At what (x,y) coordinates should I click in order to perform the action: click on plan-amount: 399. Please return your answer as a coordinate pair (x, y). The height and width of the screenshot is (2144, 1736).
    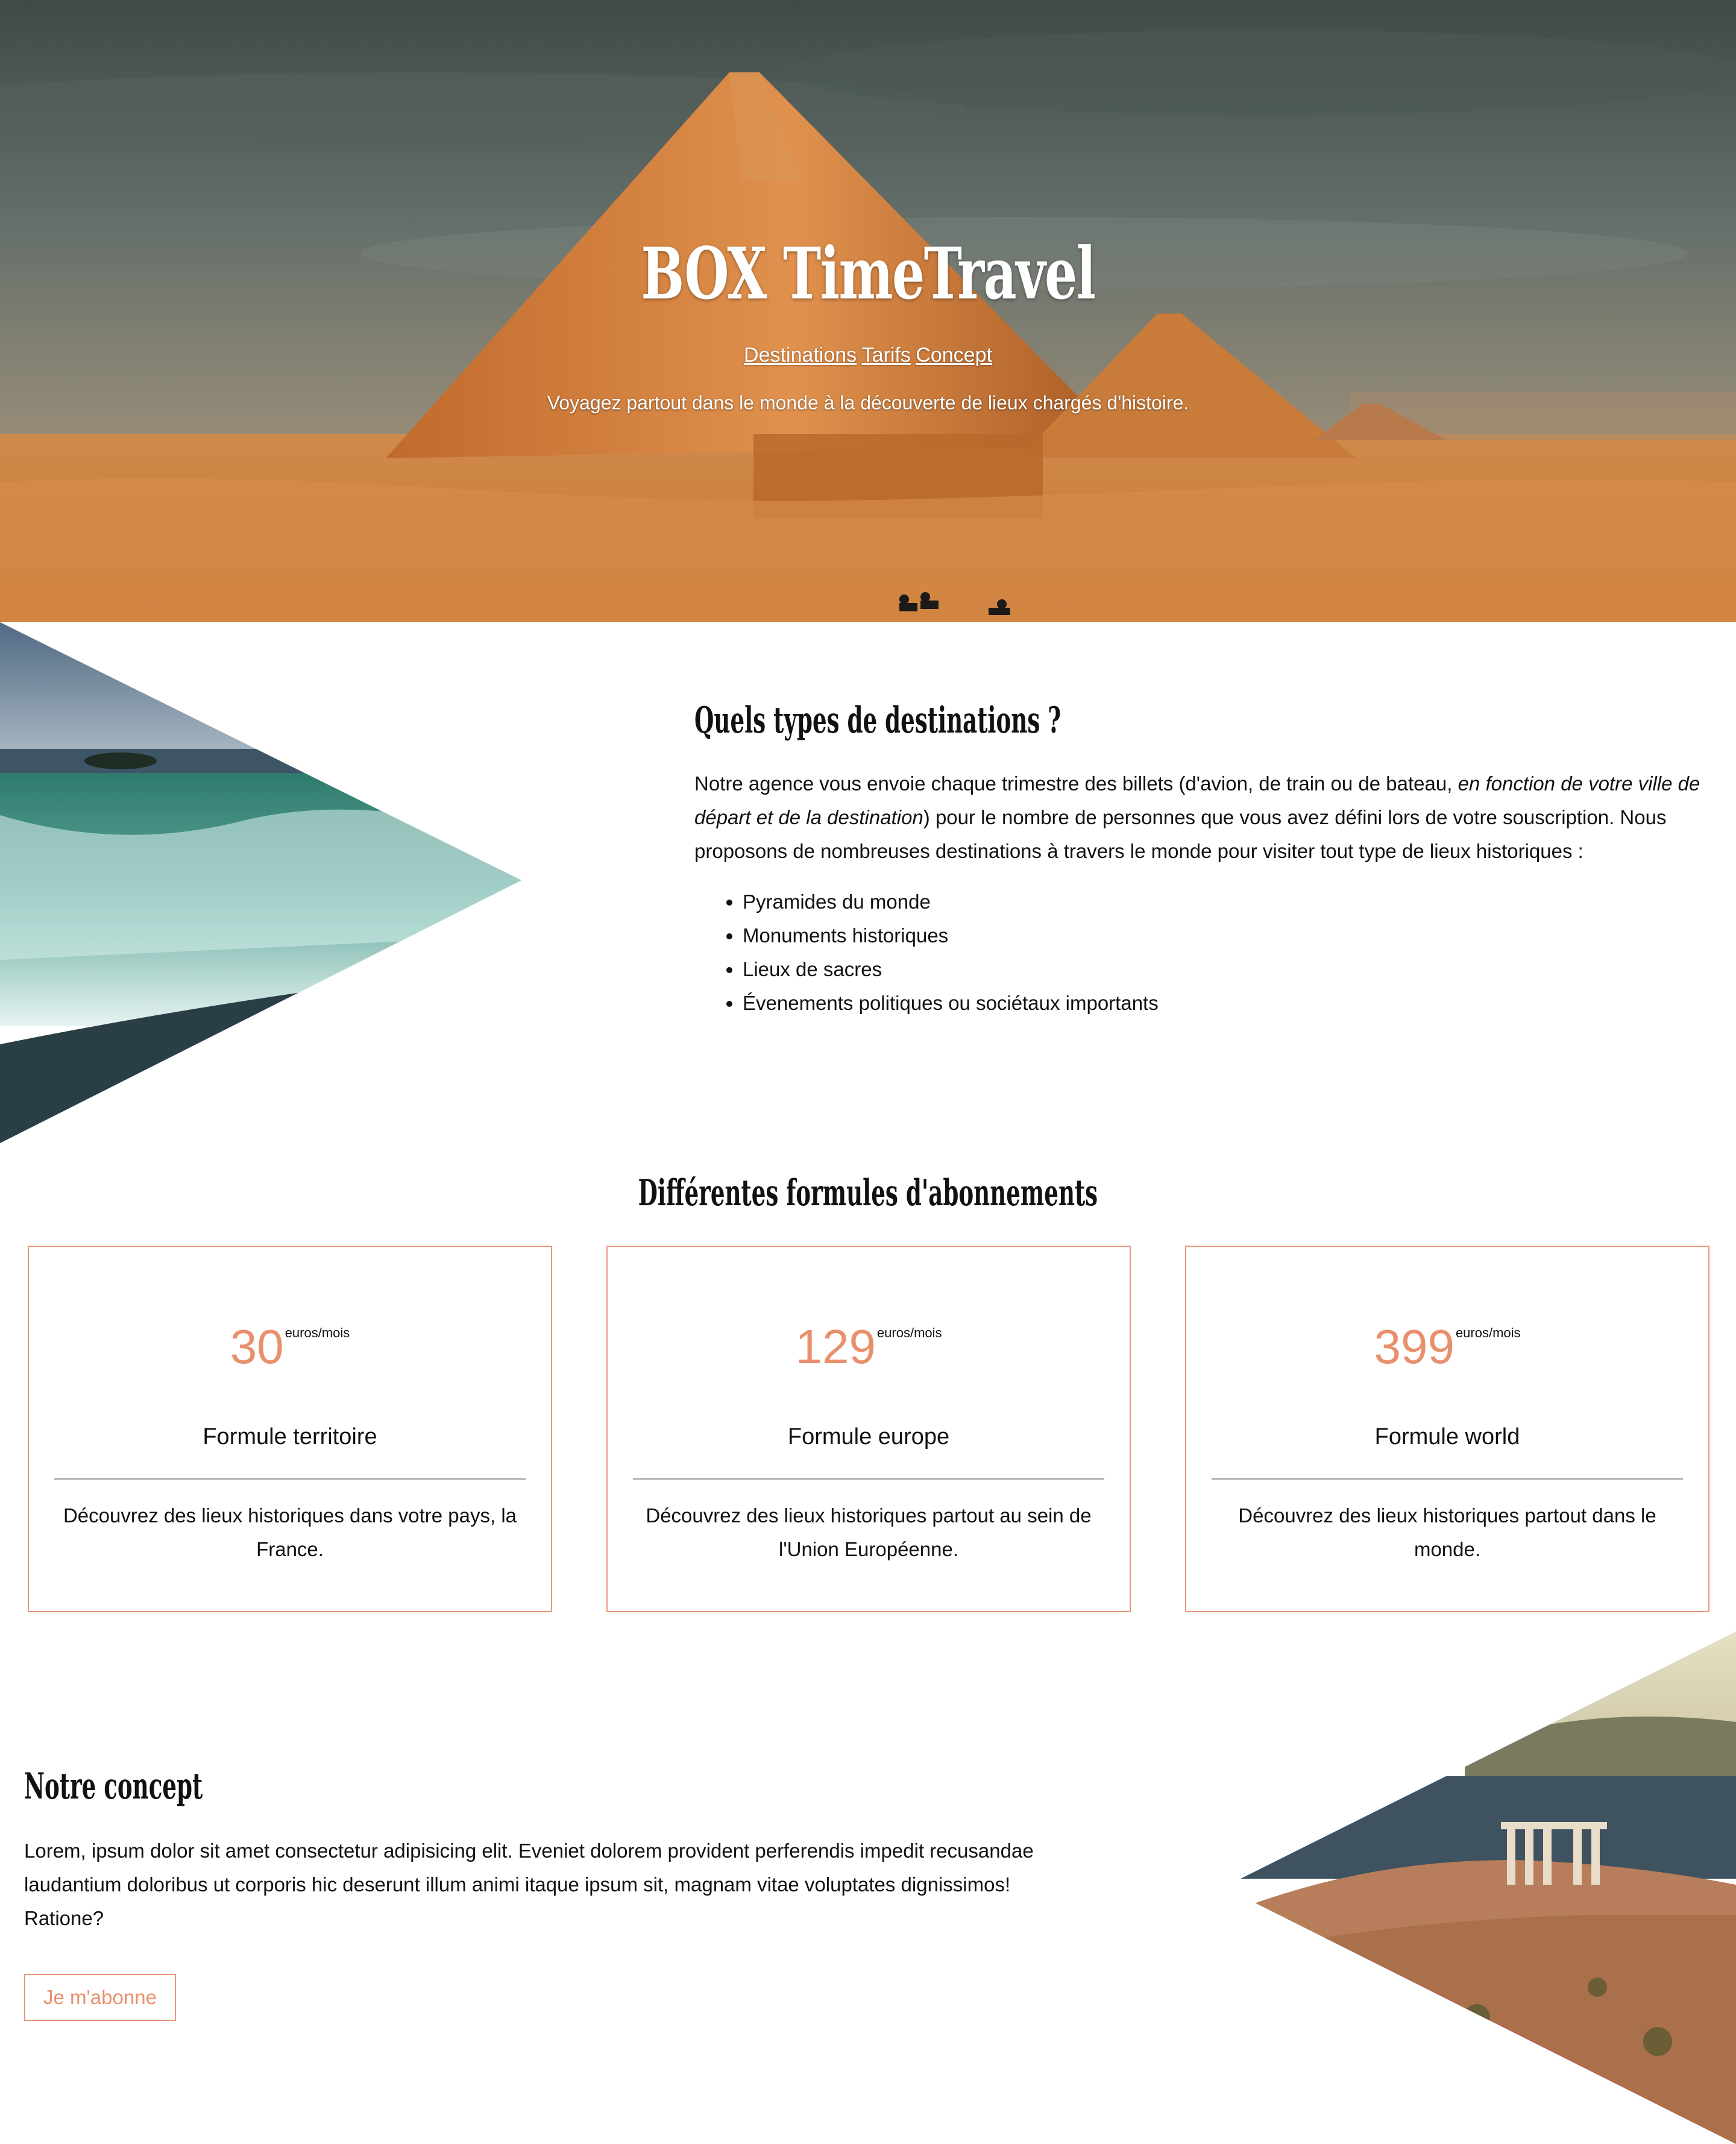
    Looking at the image, I should click on (1414, 1346).